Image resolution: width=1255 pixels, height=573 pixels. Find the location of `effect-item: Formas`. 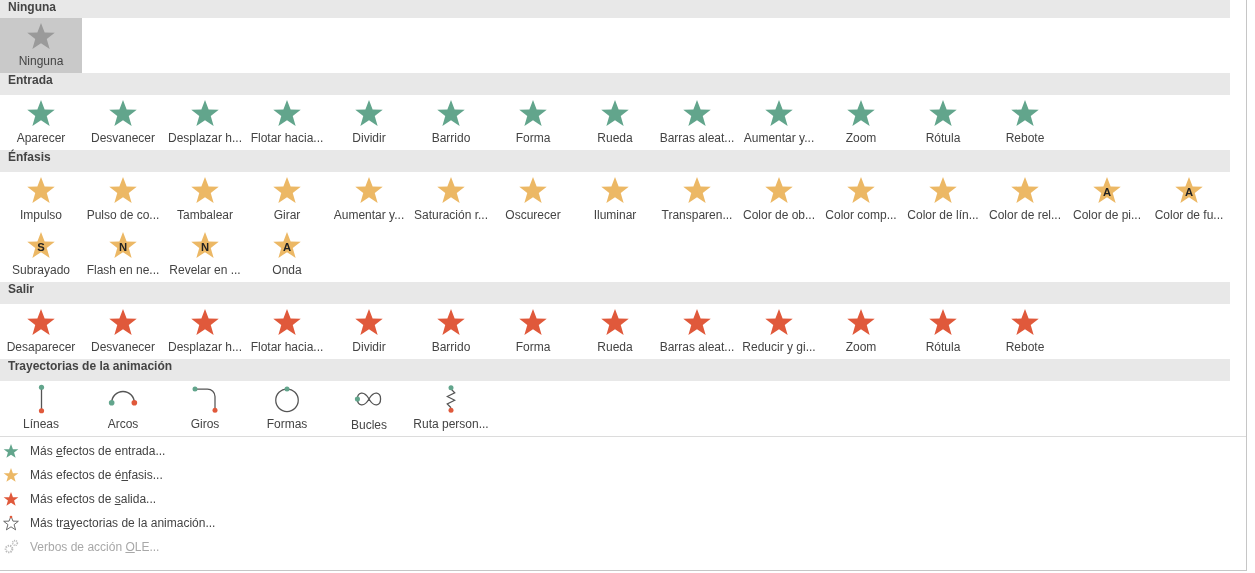

effect-item: Formas is located at coordinates (287, 408).